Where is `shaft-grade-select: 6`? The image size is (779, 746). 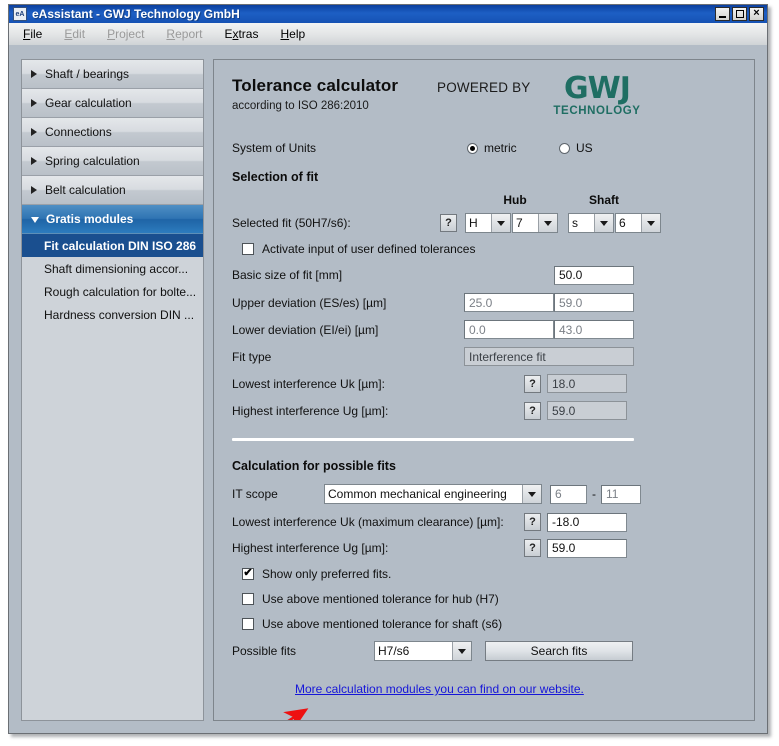 shaft-grade-select: 6 is located at coordinates (638, 223).